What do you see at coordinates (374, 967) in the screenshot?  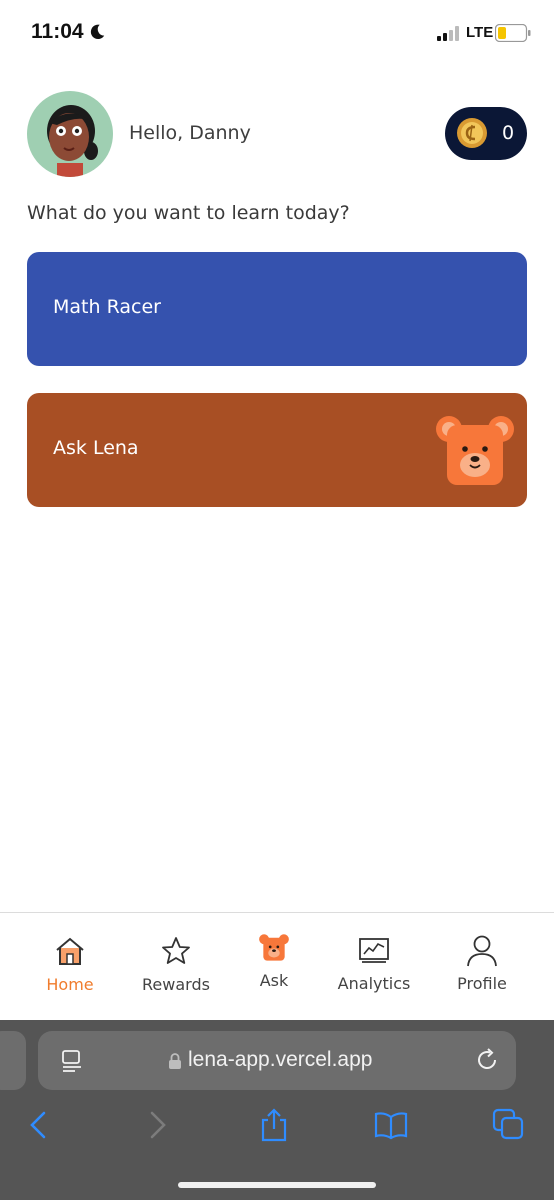 I see `tab-analytics: Analytics` at bounding box center [374, 967].